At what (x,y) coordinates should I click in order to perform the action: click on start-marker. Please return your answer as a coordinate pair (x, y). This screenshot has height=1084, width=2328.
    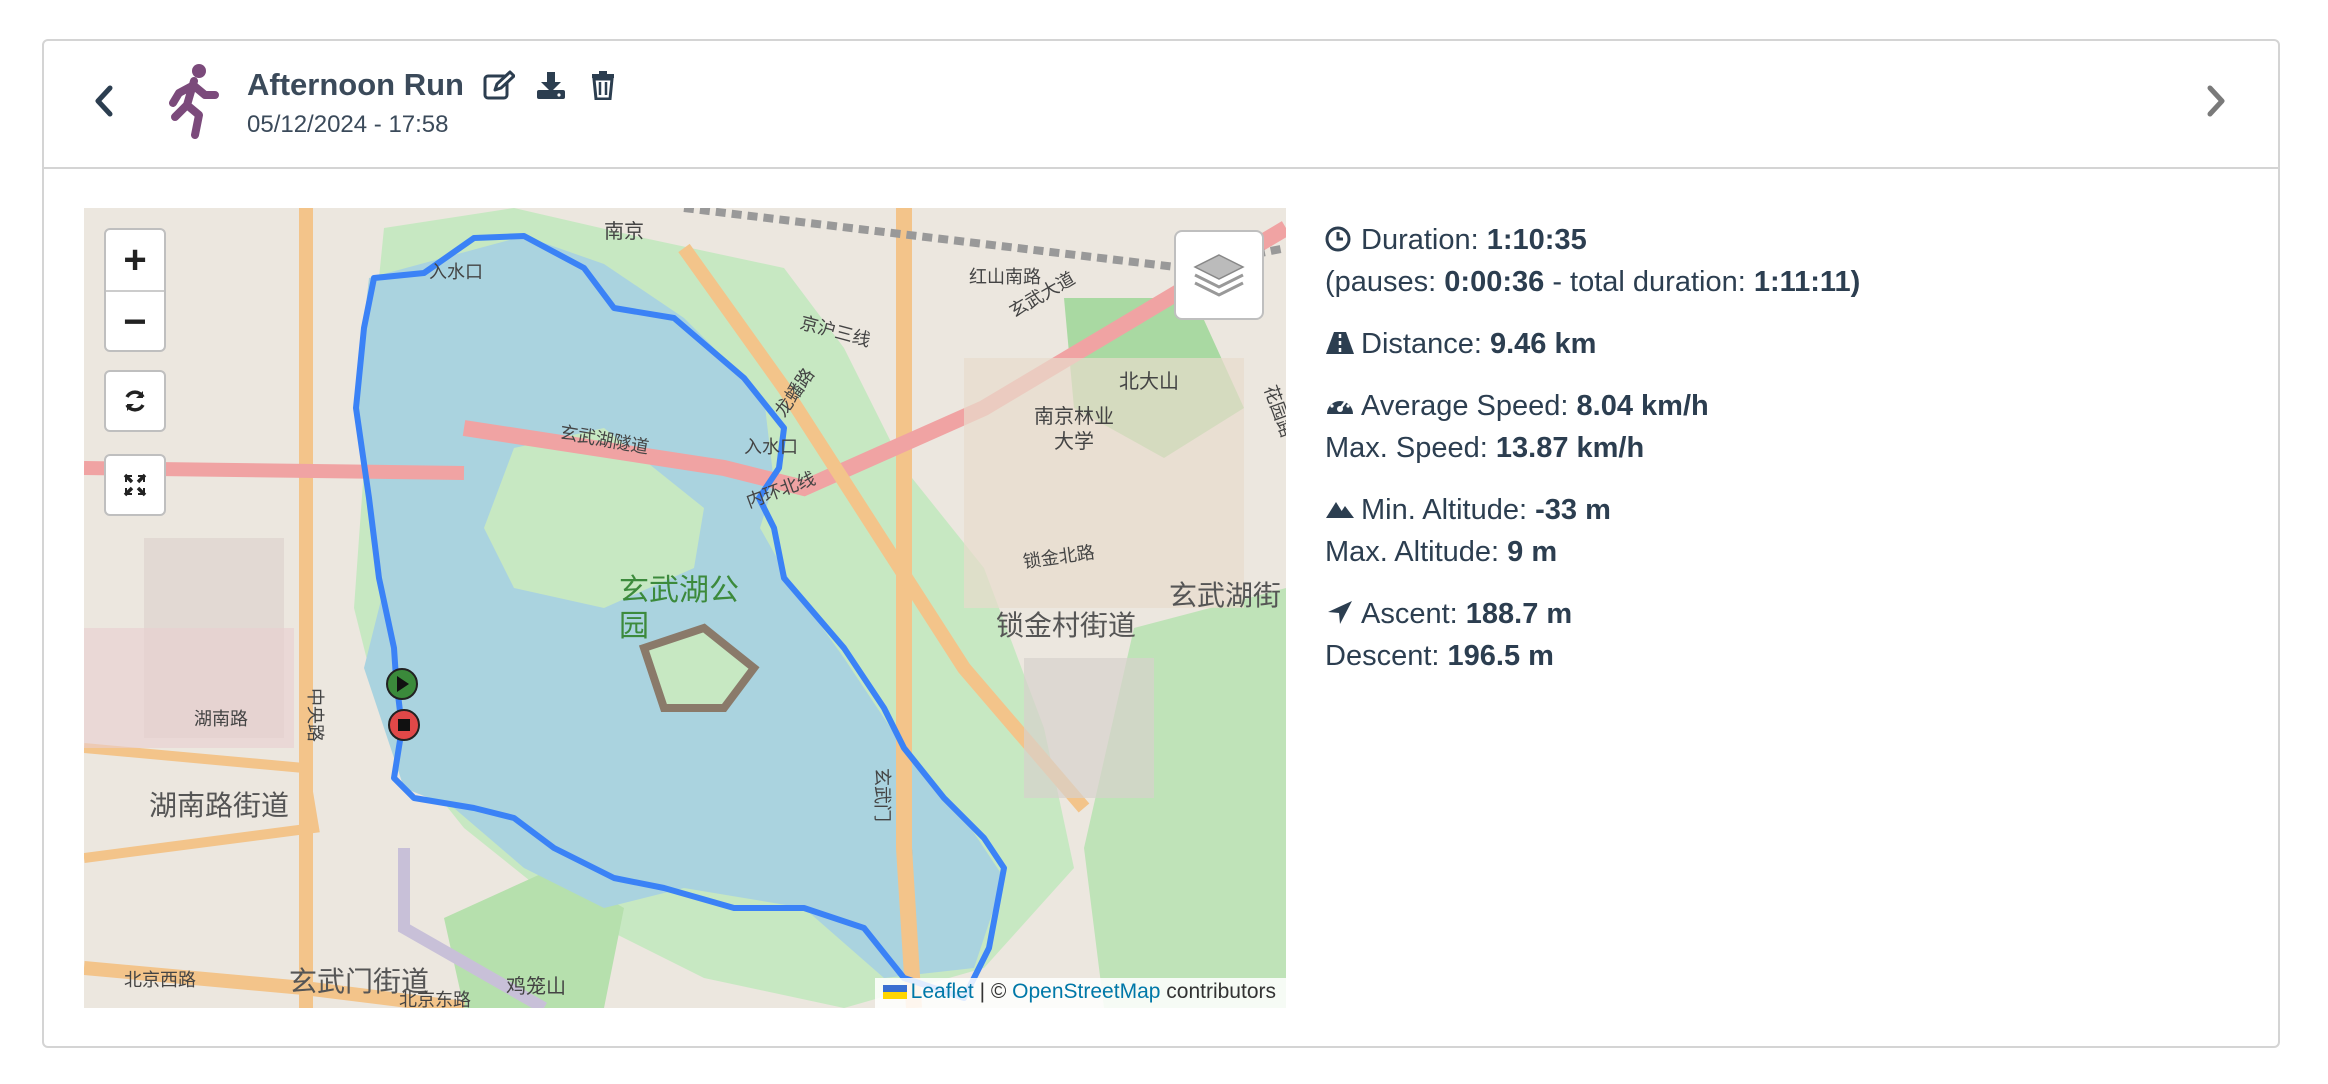
    Looking at the image, I should click on (402, 684).